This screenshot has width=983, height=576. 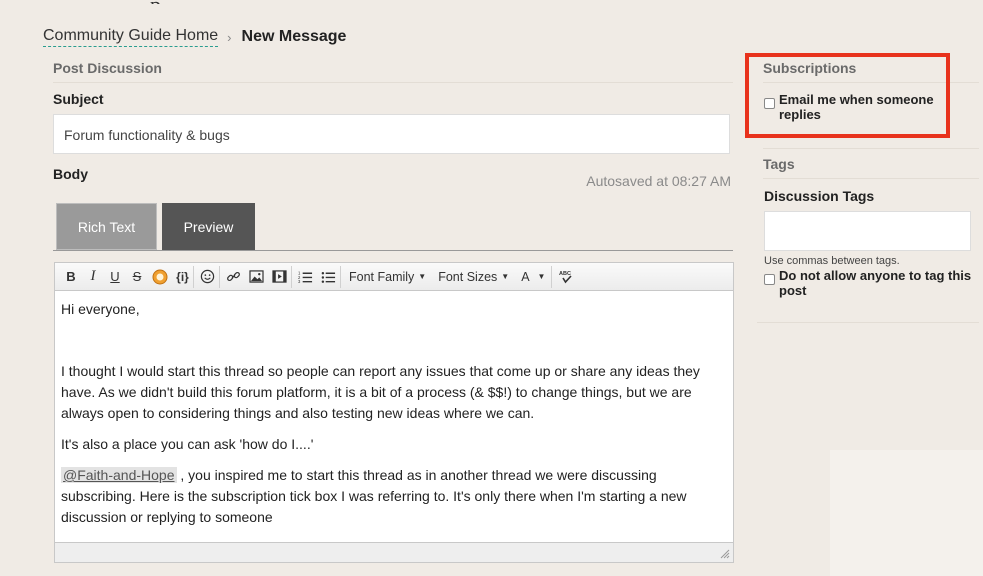 I want to click on image-button, so click(x=256, y=277).